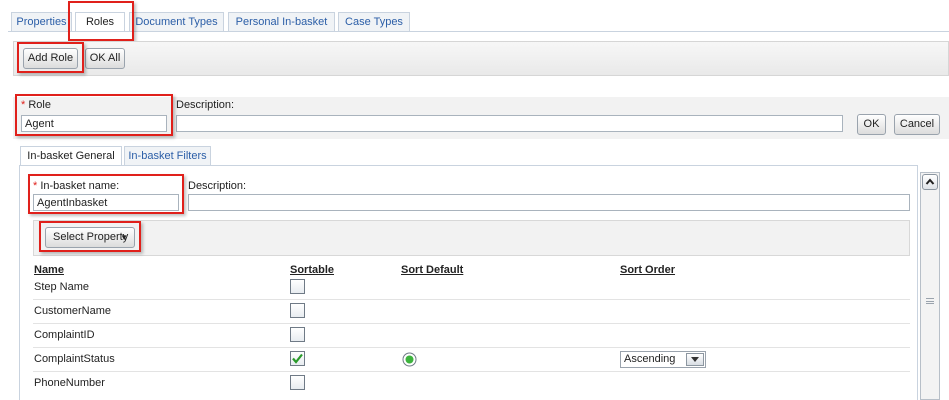 The image size is (949, 400). Describe the element at coordinates (930, 301) in the screenshot. I see `grip-icon` at that location.